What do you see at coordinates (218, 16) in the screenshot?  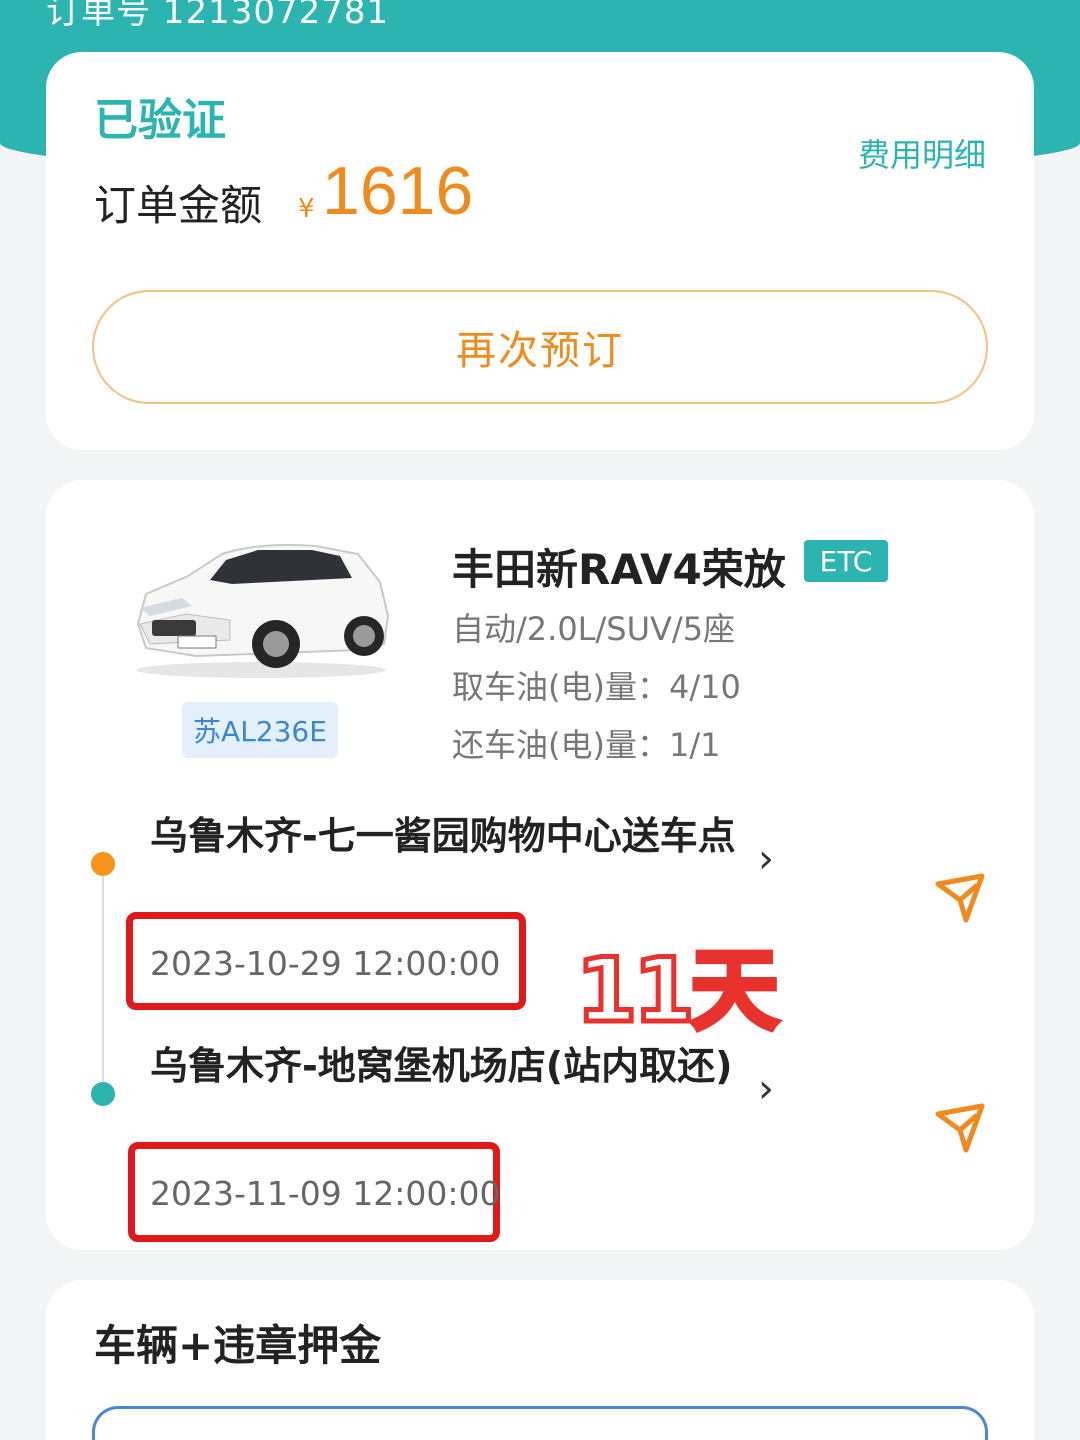 I see `order-number: 订单号 1213072781` at bounding box center [218, 16].